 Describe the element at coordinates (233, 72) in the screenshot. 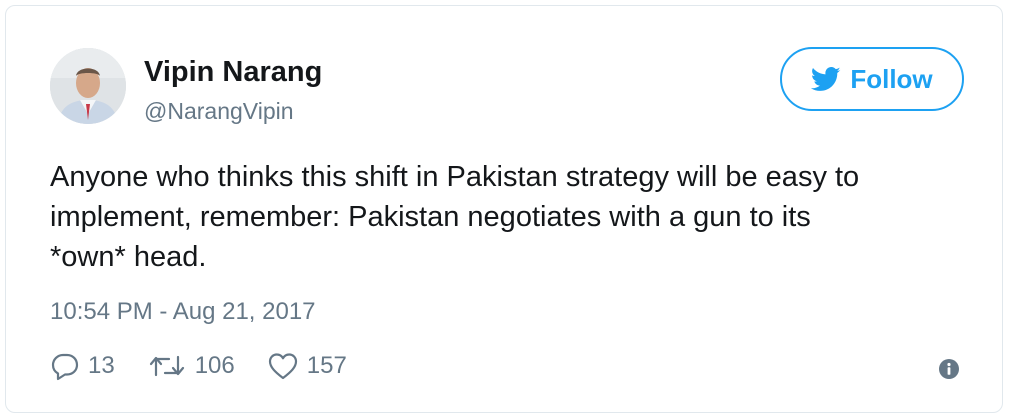

I see `author-display-name: Vipin Narang` at that location.